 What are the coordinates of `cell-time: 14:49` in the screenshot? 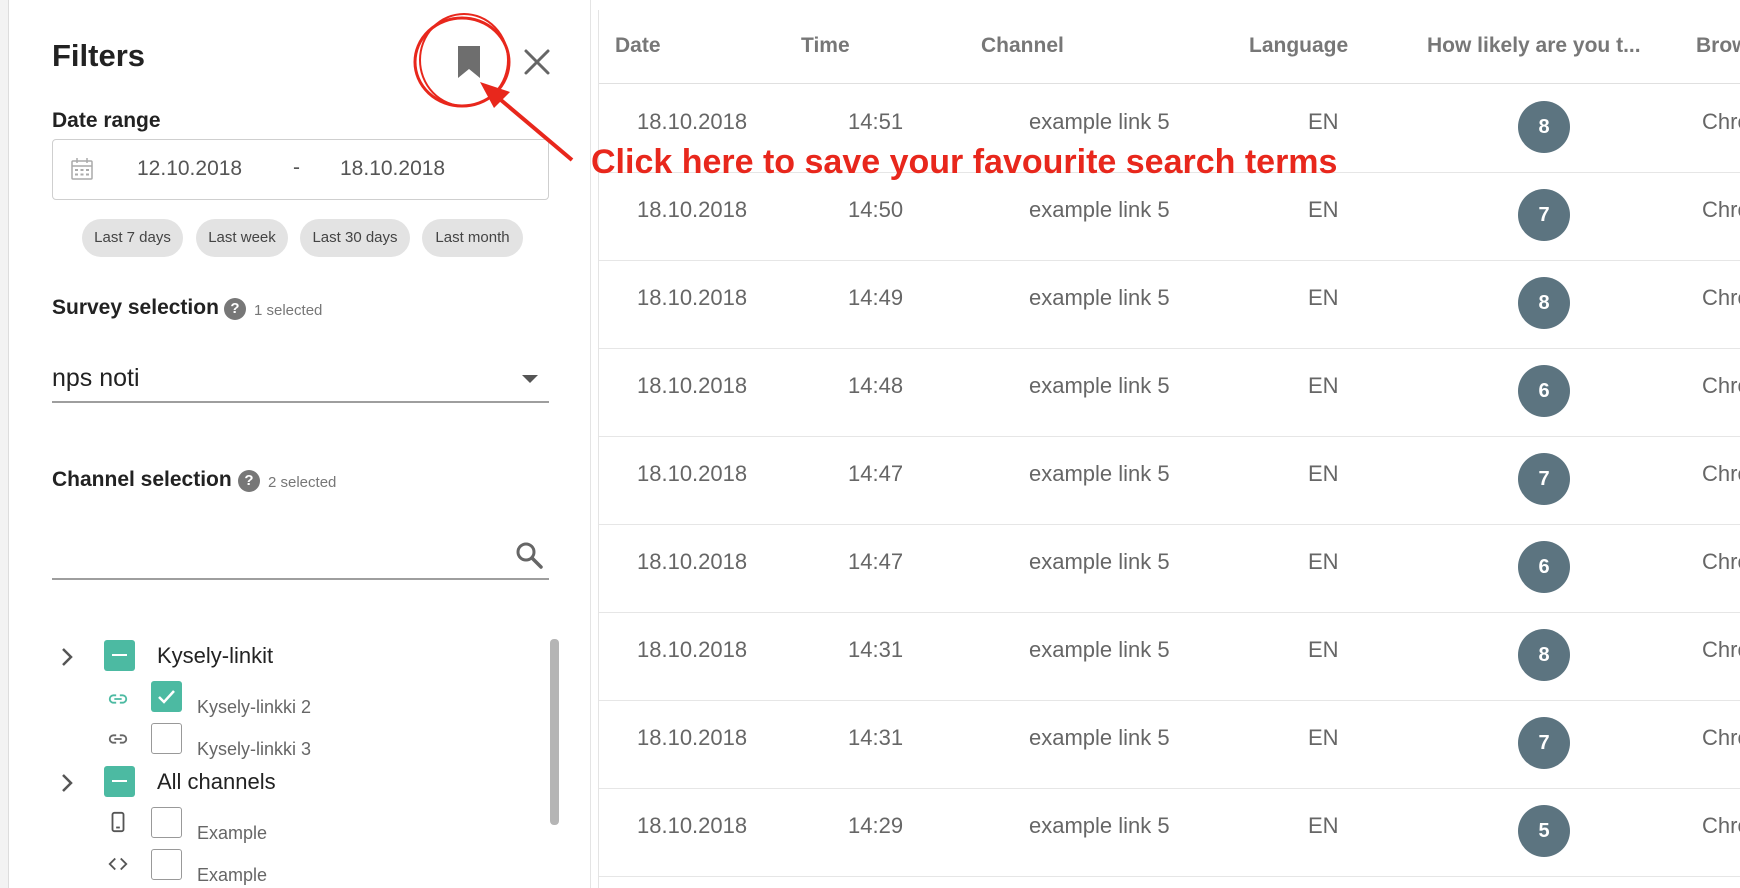 It's located at (876, 297).